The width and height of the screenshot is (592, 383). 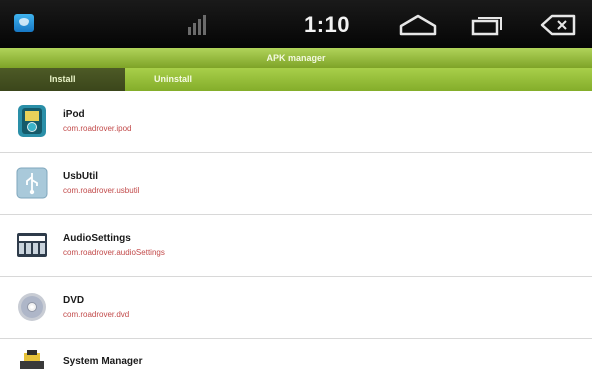 What do you see at coordinates (24, 23) in the screenshot?
I see `app-notification-icon` at bounding box center [24, 23].